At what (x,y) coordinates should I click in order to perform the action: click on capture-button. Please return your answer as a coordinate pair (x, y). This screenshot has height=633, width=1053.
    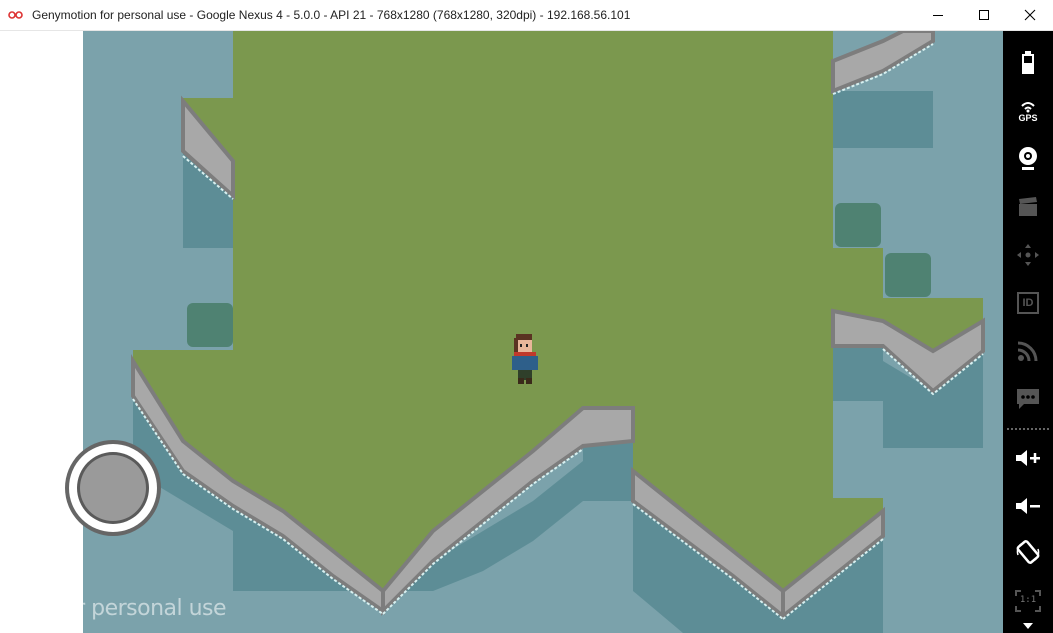
    Looking at the image, I should click on (1028, 207).